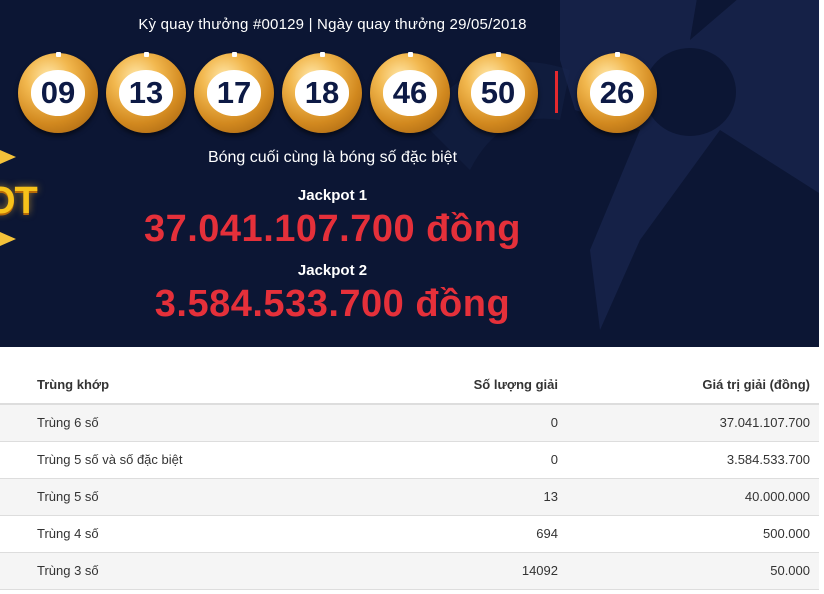 This screenshot has width=824, height=594. What do you see at coordinates (150, 385) in the screenshot?
I see `header-match: Trùng khớp` at bounding box center [150, 385].